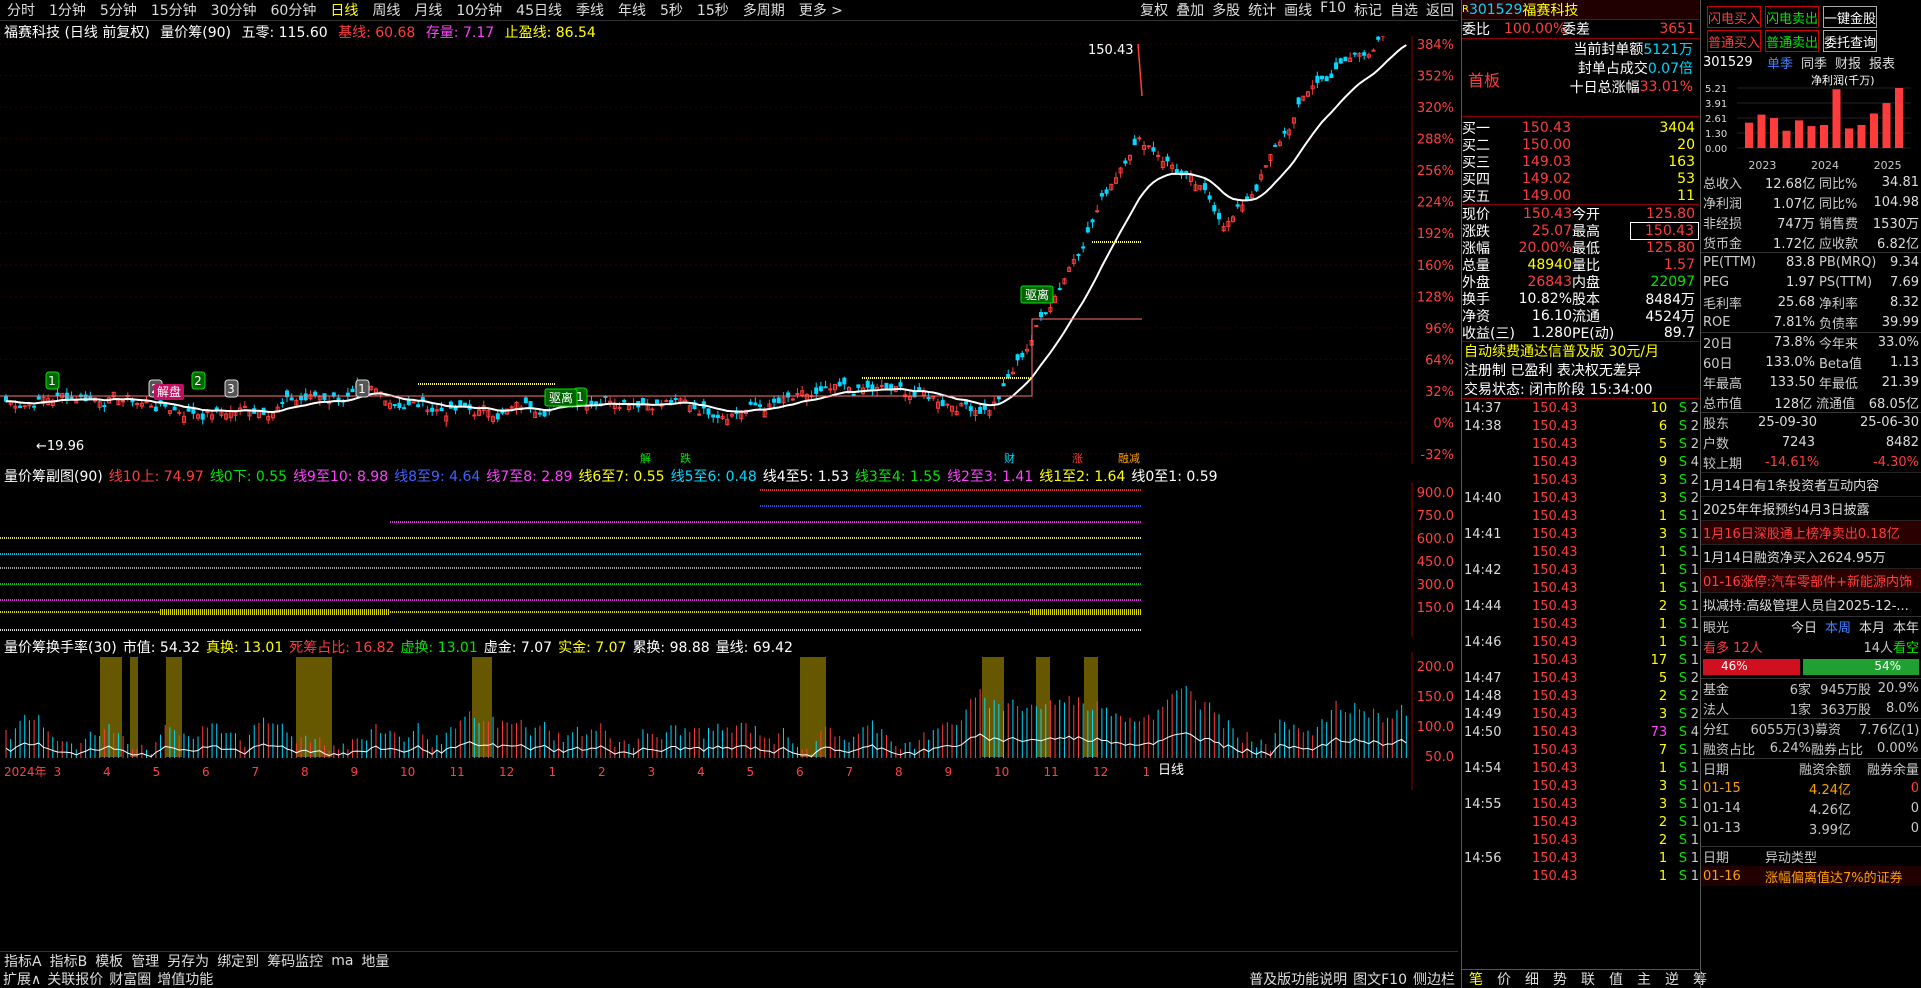 The height and width of the screenshot is (988, 1921). What do you see at coordinates (1828, 730) in the screenshot?
I see `div-cell: 募资` at bounding box center [1828, 730].